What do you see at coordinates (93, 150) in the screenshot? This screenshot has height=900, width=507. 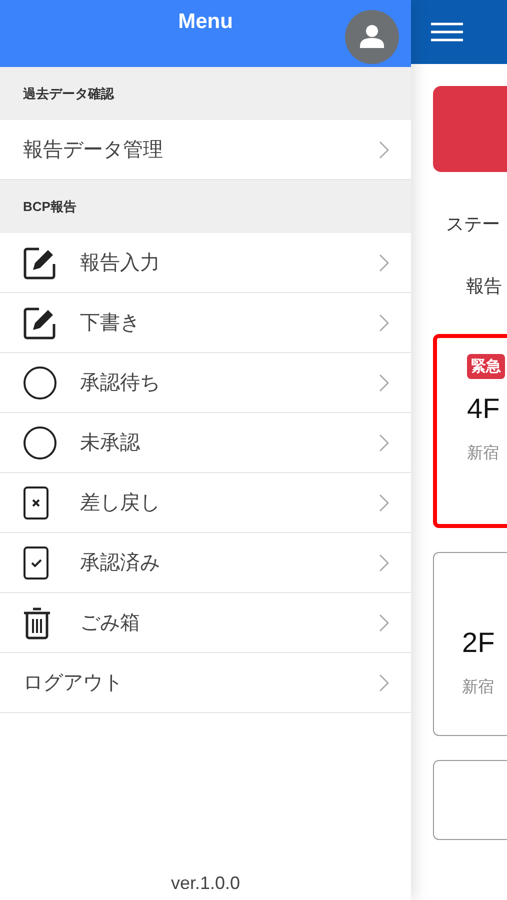 I see `menu-item-label: 報告データ管理` at bounding box center [93, 150].